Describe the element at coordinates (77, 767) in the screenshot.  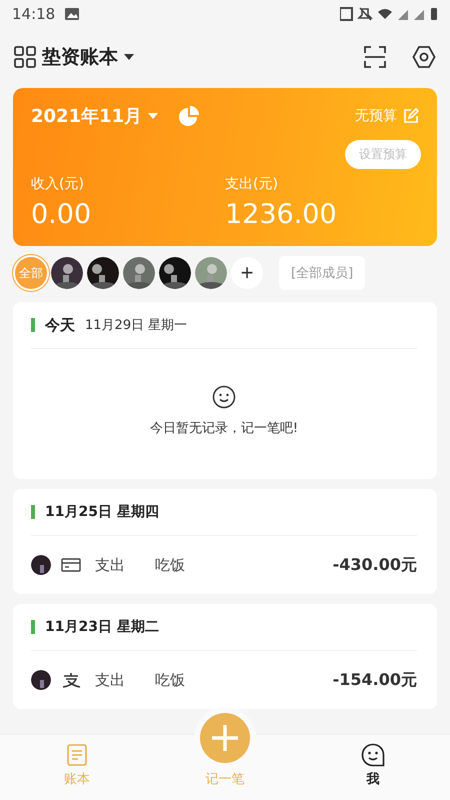
I see `nav-tab: 账本` at that location.